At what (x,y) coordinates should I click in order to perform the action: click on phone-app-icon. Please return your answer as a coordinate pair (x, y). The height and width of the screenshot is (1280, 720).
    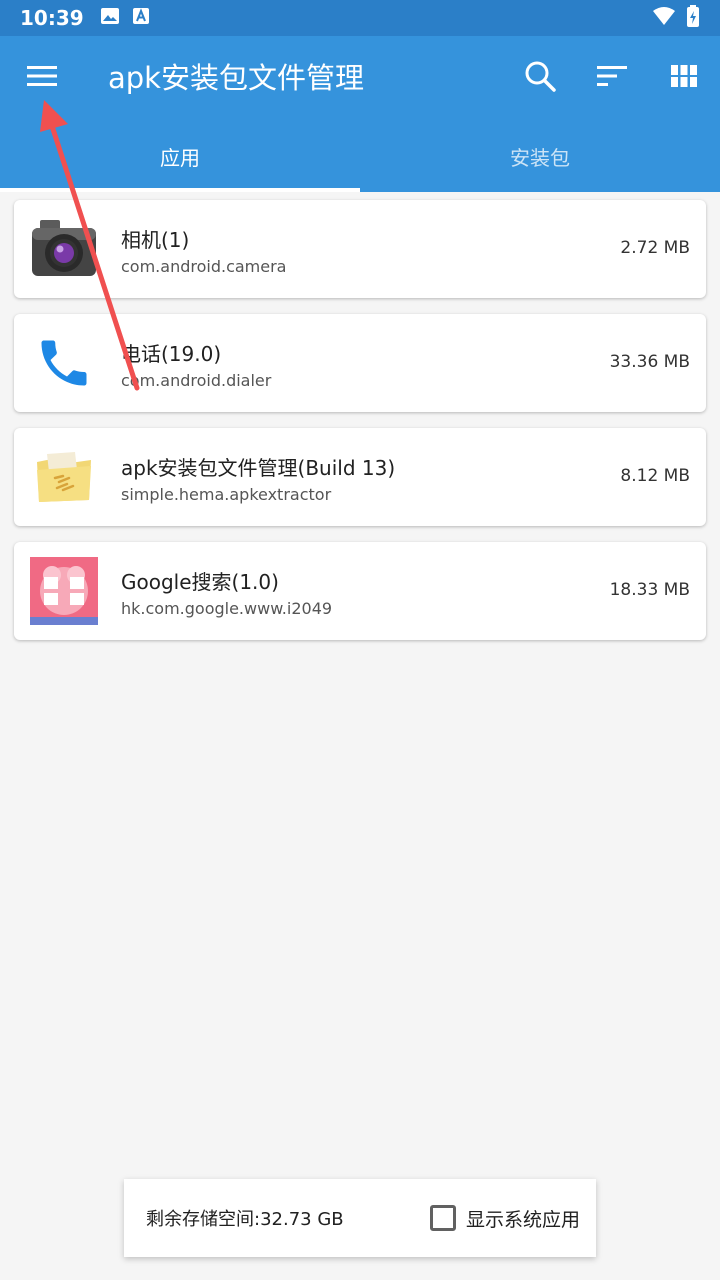
    Looking at the image, I should click on (64, 363).